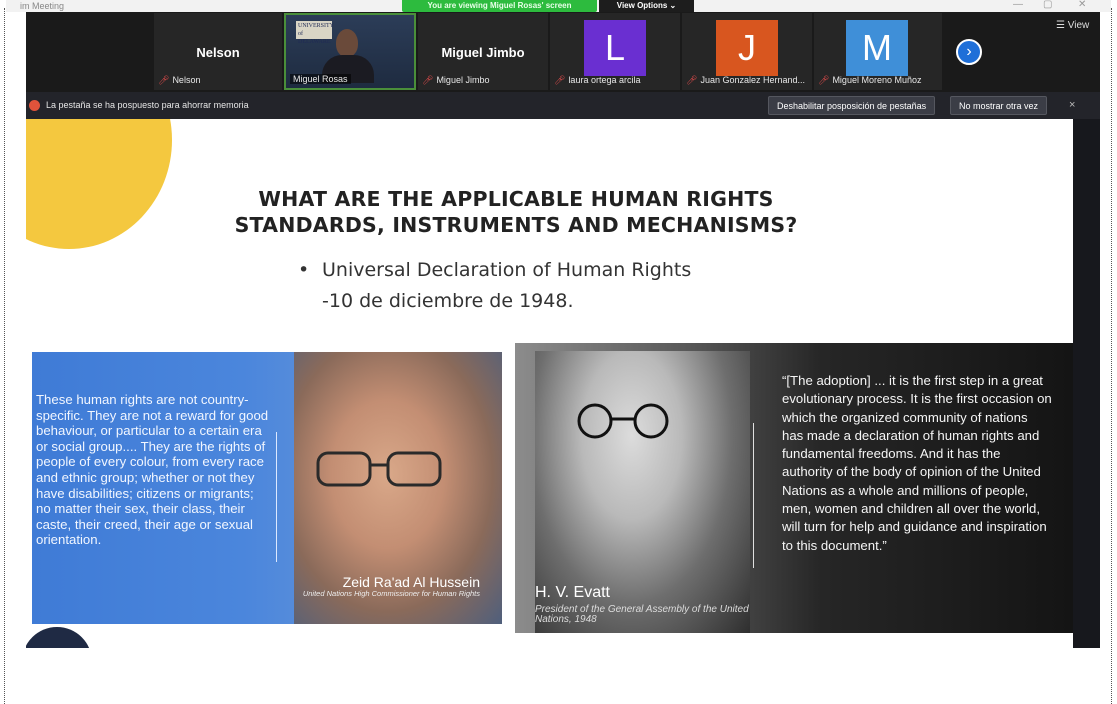  What do you see at coordinates (448, 301) in the screenshot?
I see `bullet-text: -10 de diciembre de 1948.` at bounding box center [448, 301].